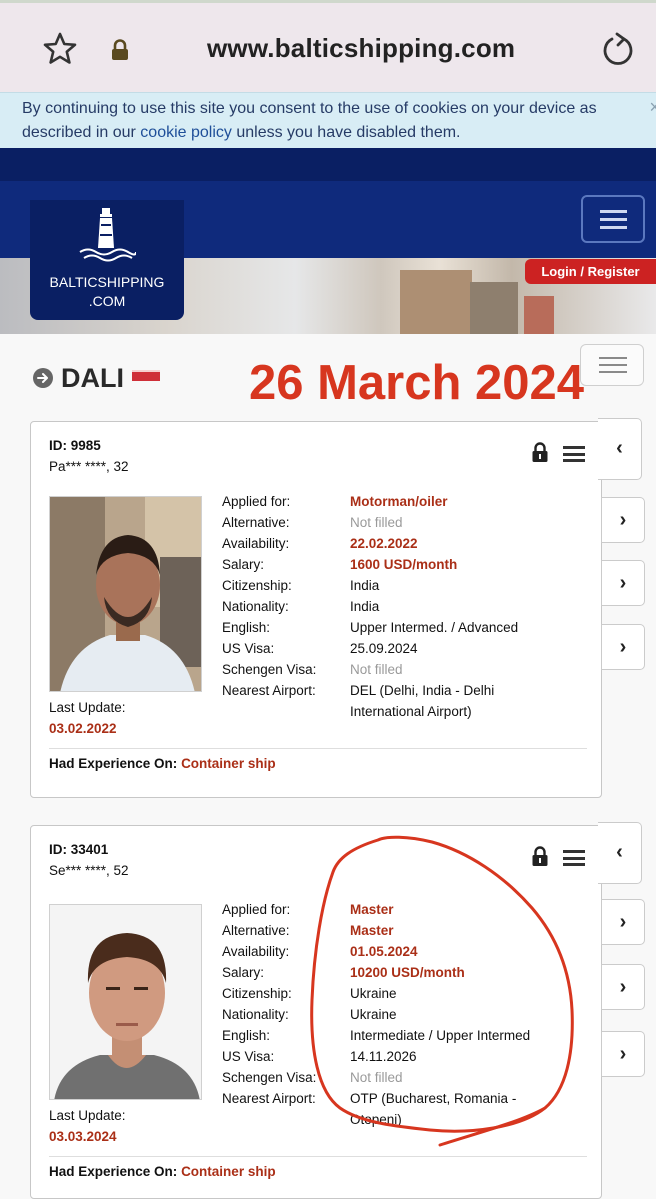 The width and height of the screenshot is (656, 1199). Describe the element at coordinates (373, 993) in the screenshot. I see `citizenship-value: Ukraine` at that location.